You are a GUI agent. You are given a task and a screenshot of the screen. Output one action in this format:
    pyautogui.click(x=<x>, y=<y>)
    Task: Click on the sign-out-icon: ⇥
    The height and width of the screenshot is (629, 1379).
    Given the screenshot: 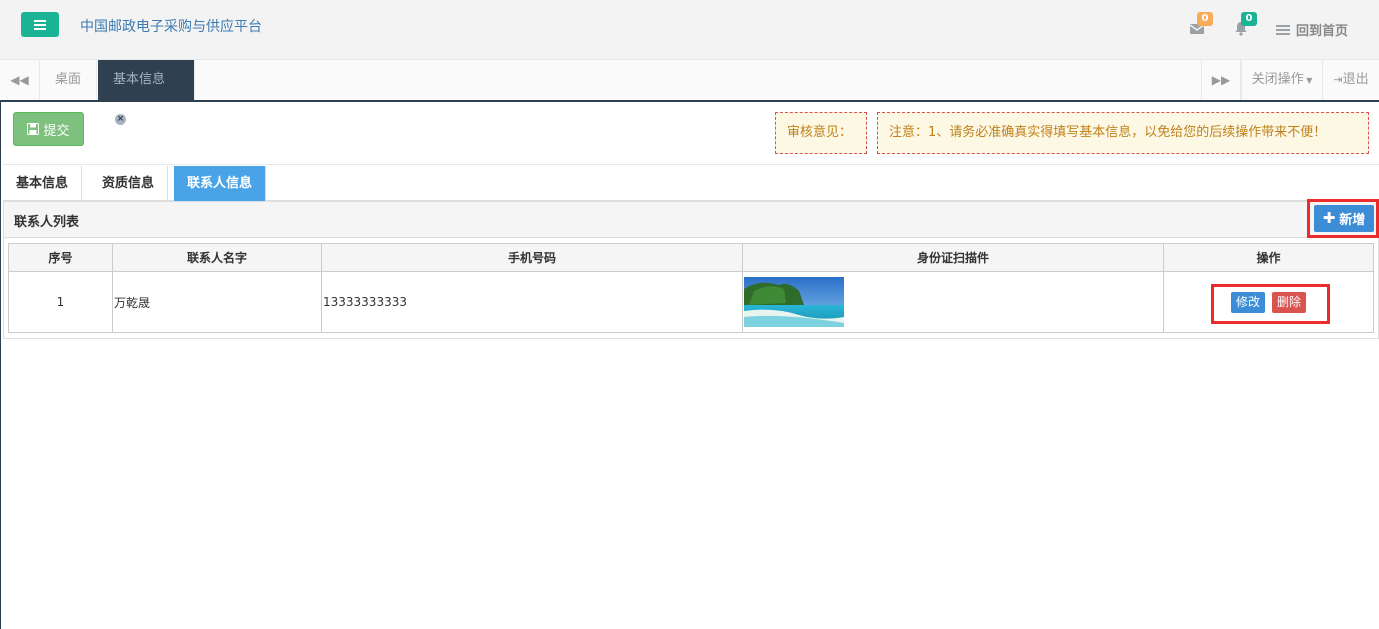 What is the action you would take?
    pyautogui.click(x=1338, y=79)
    